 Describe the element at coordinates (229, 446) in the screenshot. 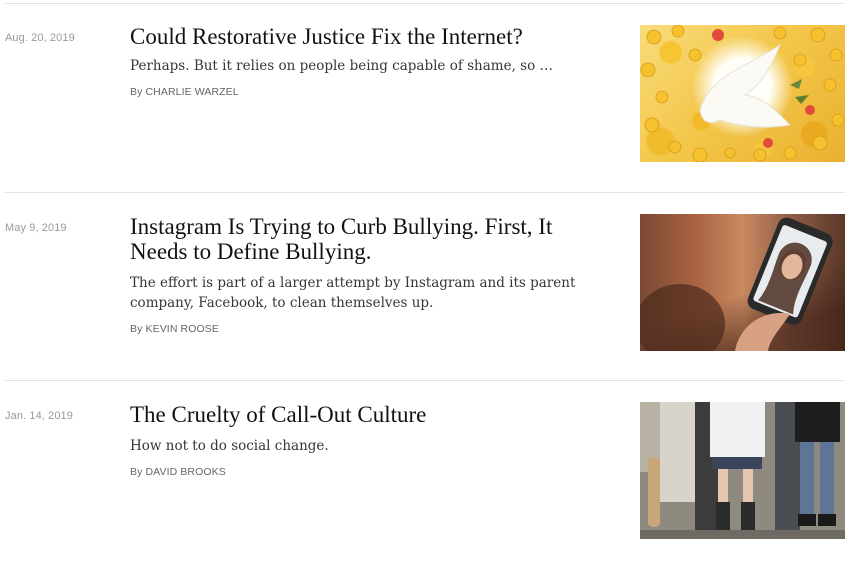

I see `article-summary: How not to do social change.` at that location.